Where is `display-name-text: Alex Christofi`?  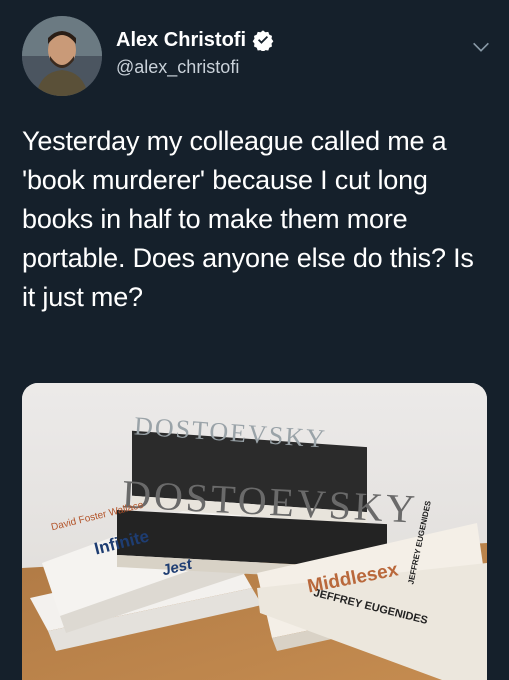
display-name-text: Alex Christofi is located at coordinates (181, 40).